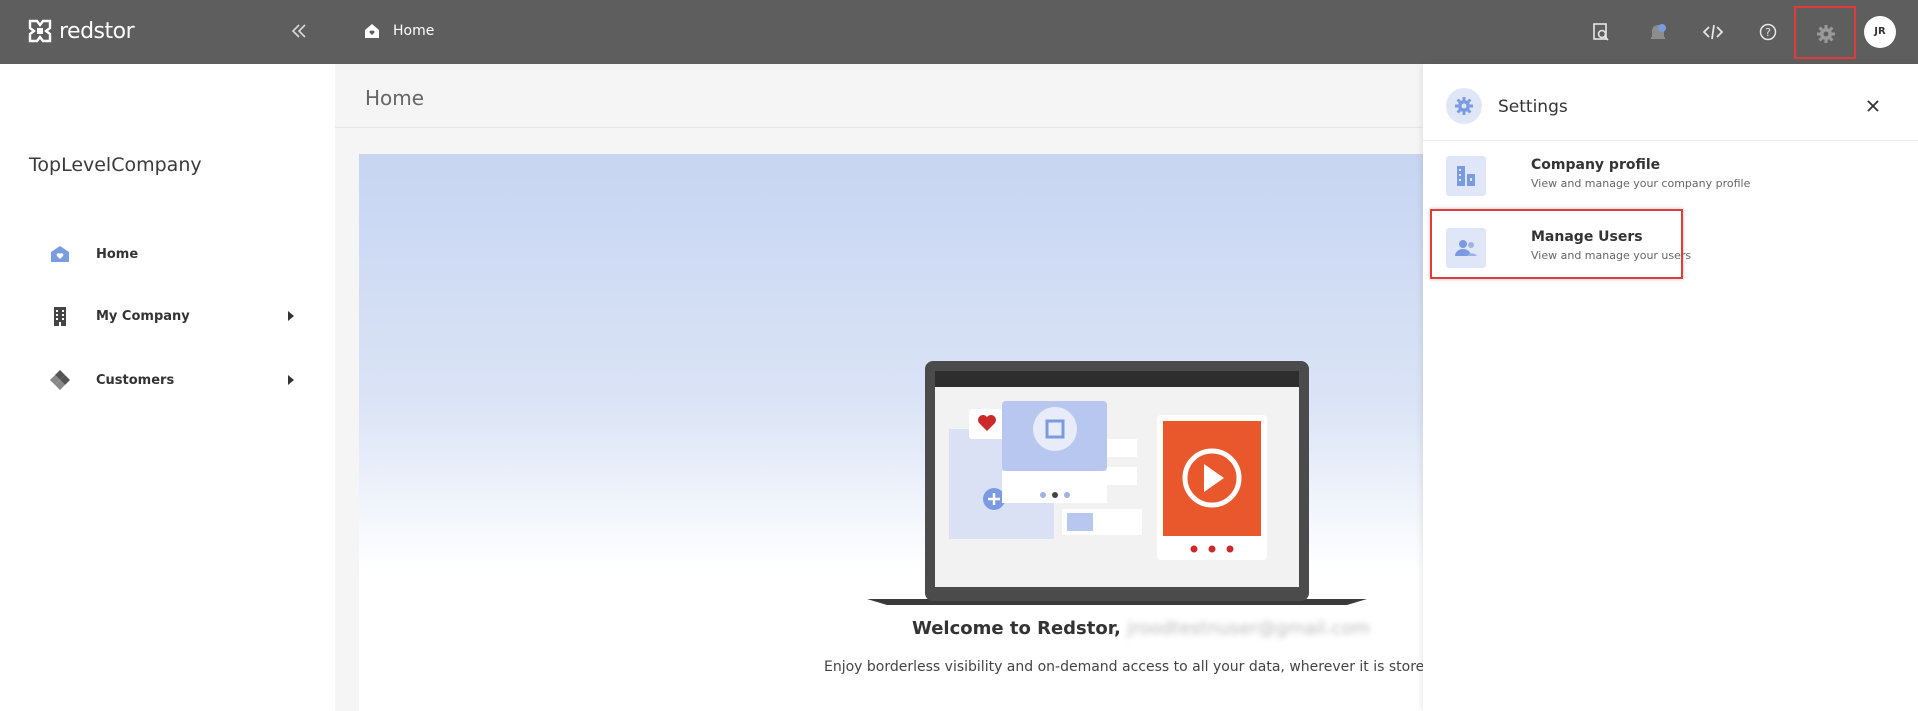 Image resolution: width=1918 pixels, height=711 pixels. What do you see at coordinates (1248, 628) in the screenshot?
I see `user-email: jroodtestnuser@gmail.com` at bounding box center [1248, 628].